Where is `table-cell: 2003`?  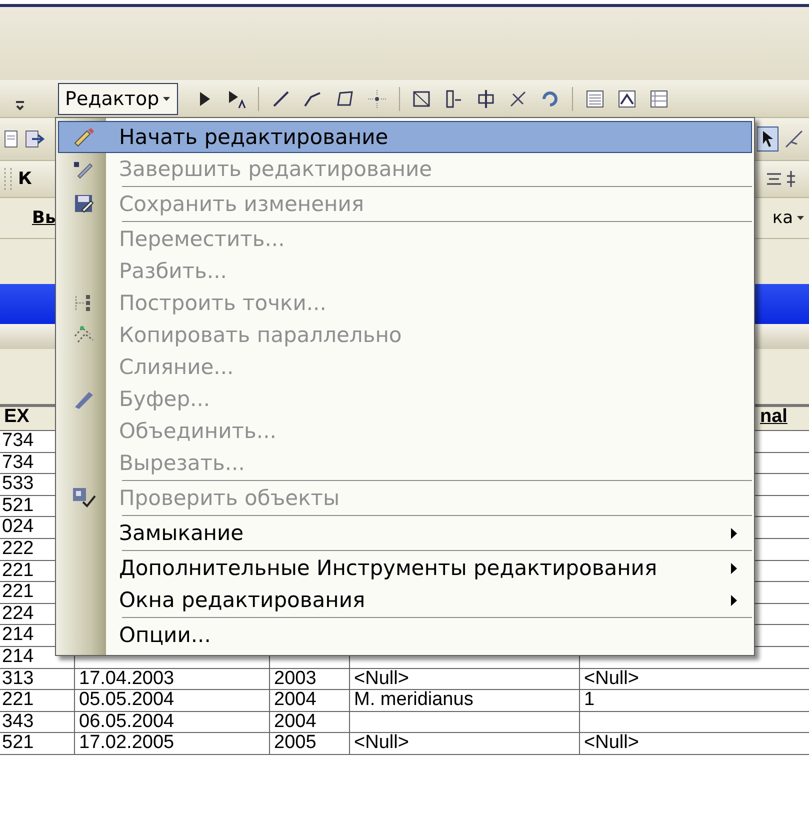
table-cell: 2003 is located at coordinates (295, 678).